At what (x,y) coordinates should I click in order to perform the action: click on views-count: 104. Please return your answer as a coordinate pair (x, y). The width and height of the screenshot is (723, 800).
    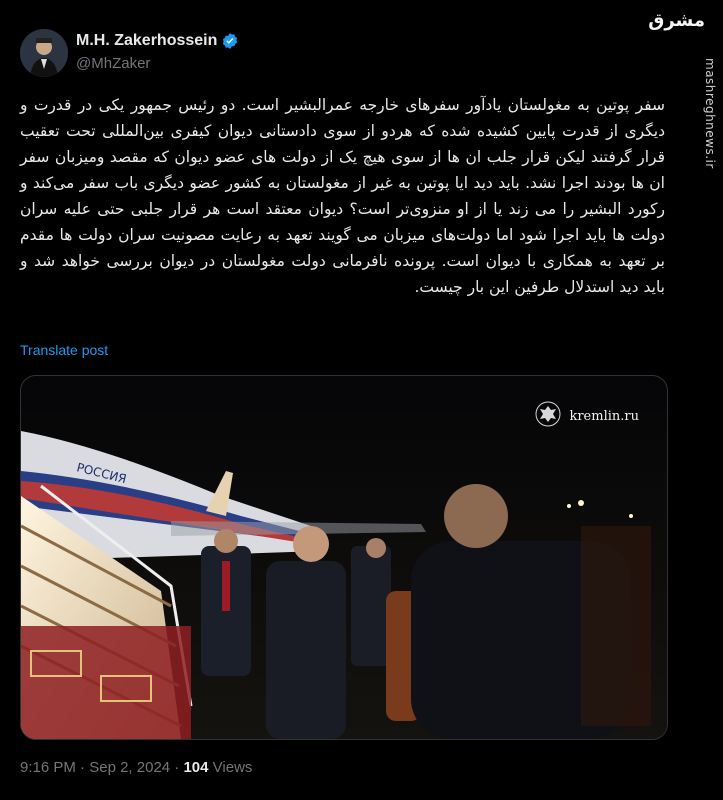
    Looking at the image, I should click on (196, 767).